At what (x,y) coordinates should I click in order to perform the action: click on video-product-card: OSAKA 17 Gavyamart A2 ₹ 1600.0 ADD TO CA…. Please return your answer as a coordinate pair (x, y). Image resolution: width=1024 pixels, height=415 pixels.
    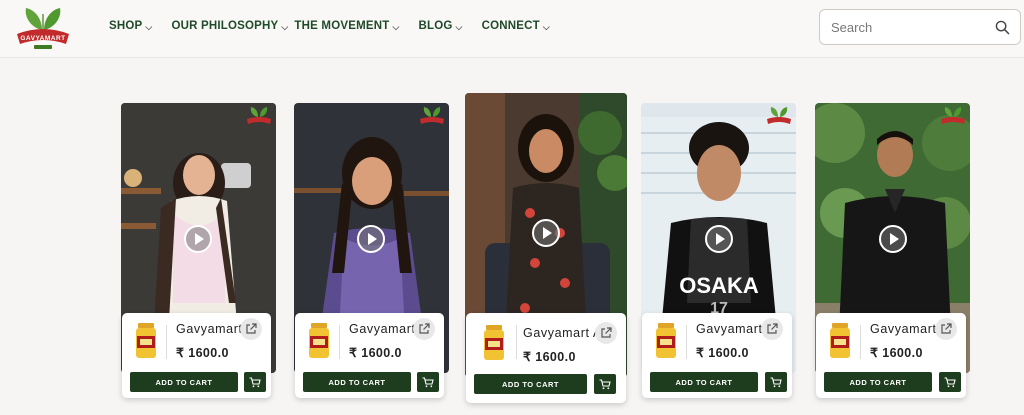
    Looking at the image, I should click on (718, 253).